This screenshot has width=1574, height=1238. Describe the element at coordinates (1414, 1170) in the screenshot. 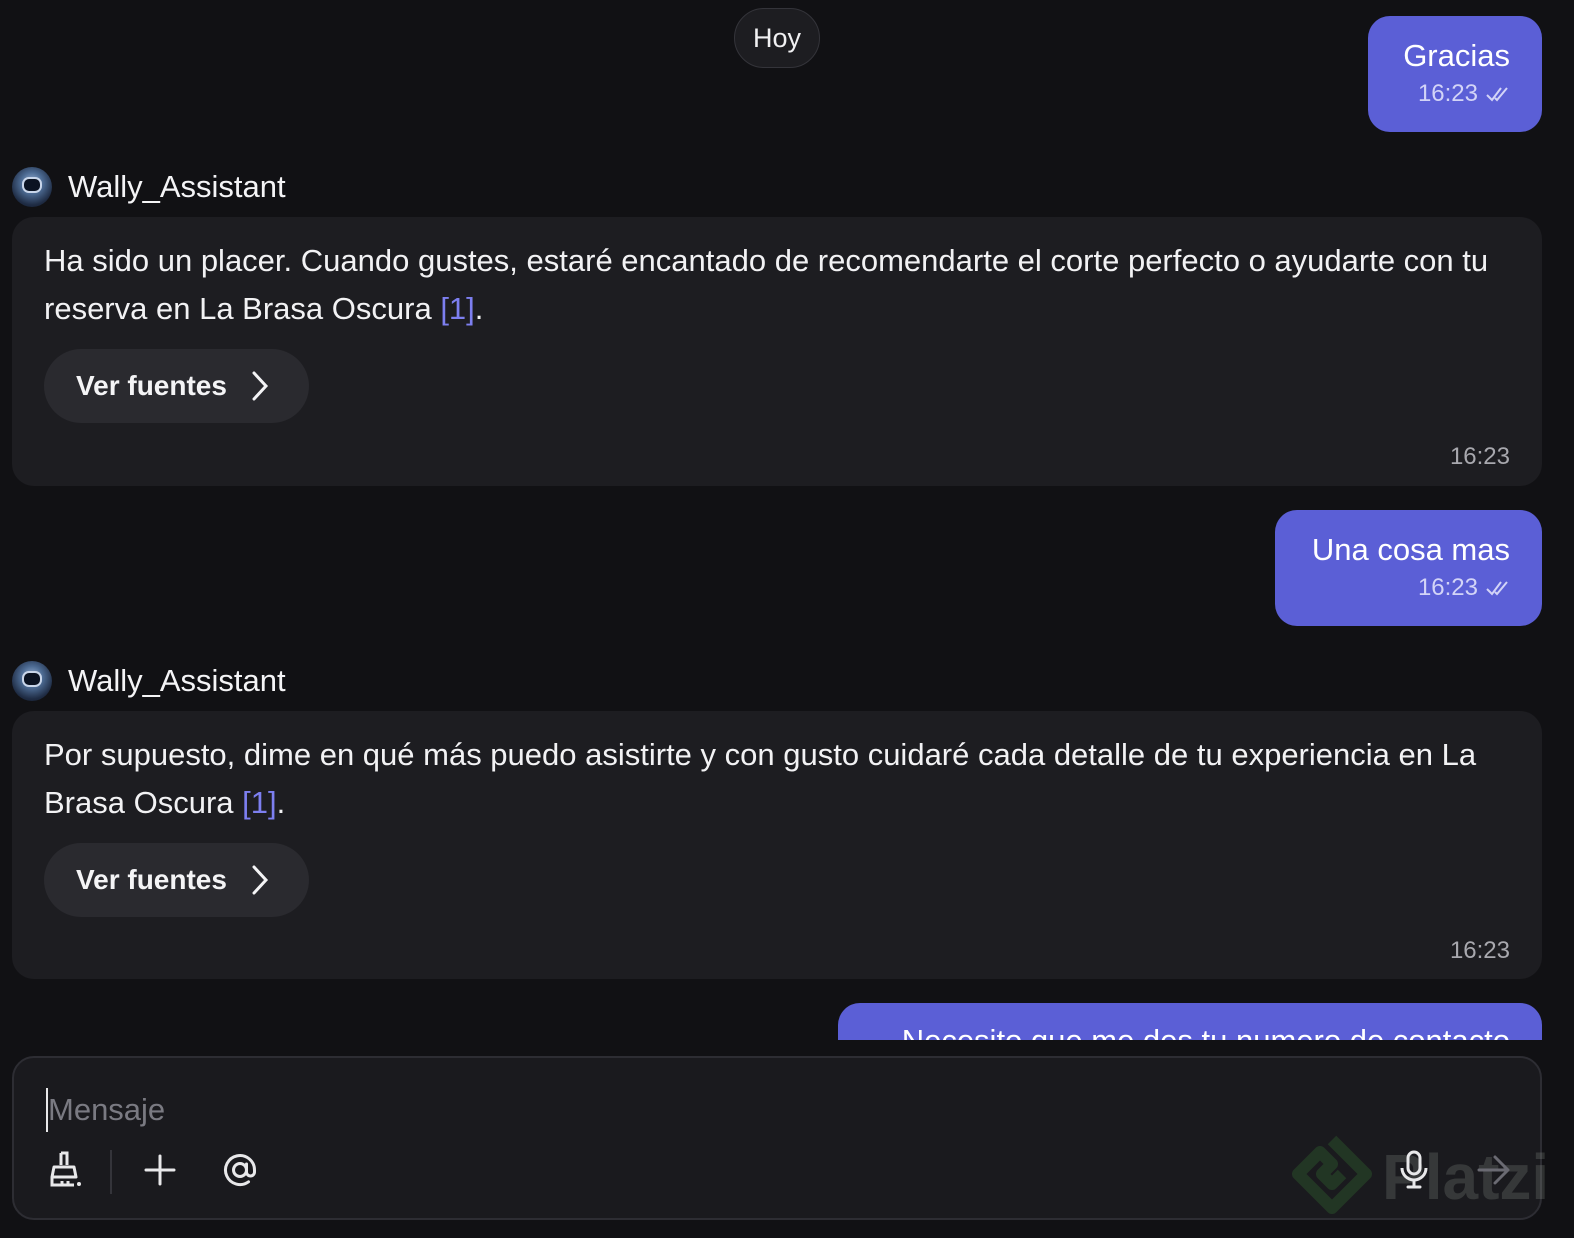

I see `microphone-icon` at that location.